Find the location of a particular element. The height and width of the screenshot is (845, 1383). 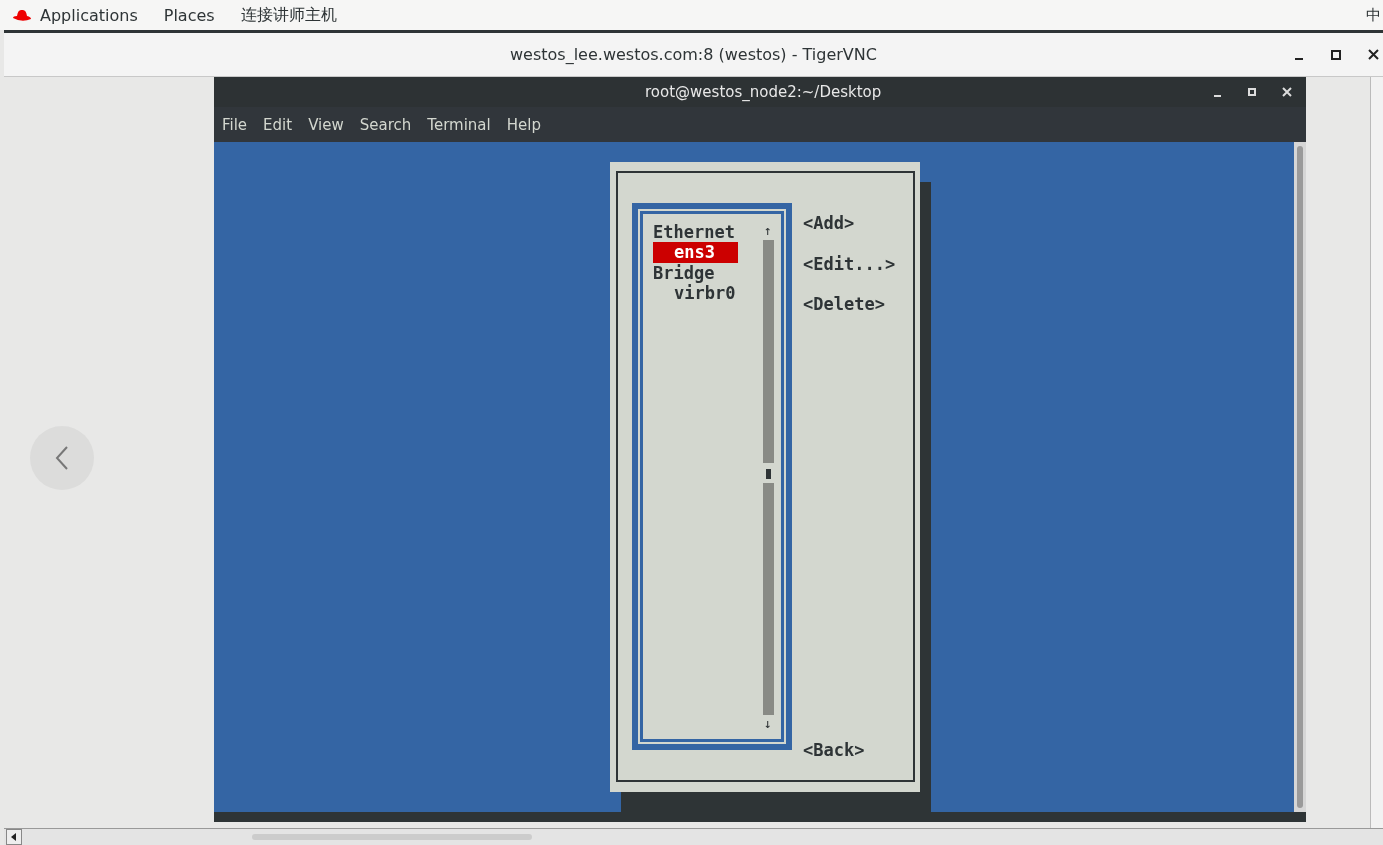

menu-item: View is located at coordinates (326, 124).